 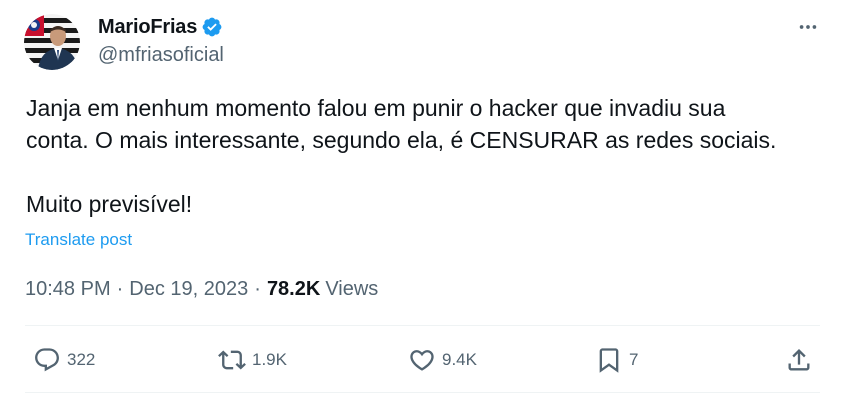 I want to click on name-row: MarioFrias, so click(x=161, y=27).